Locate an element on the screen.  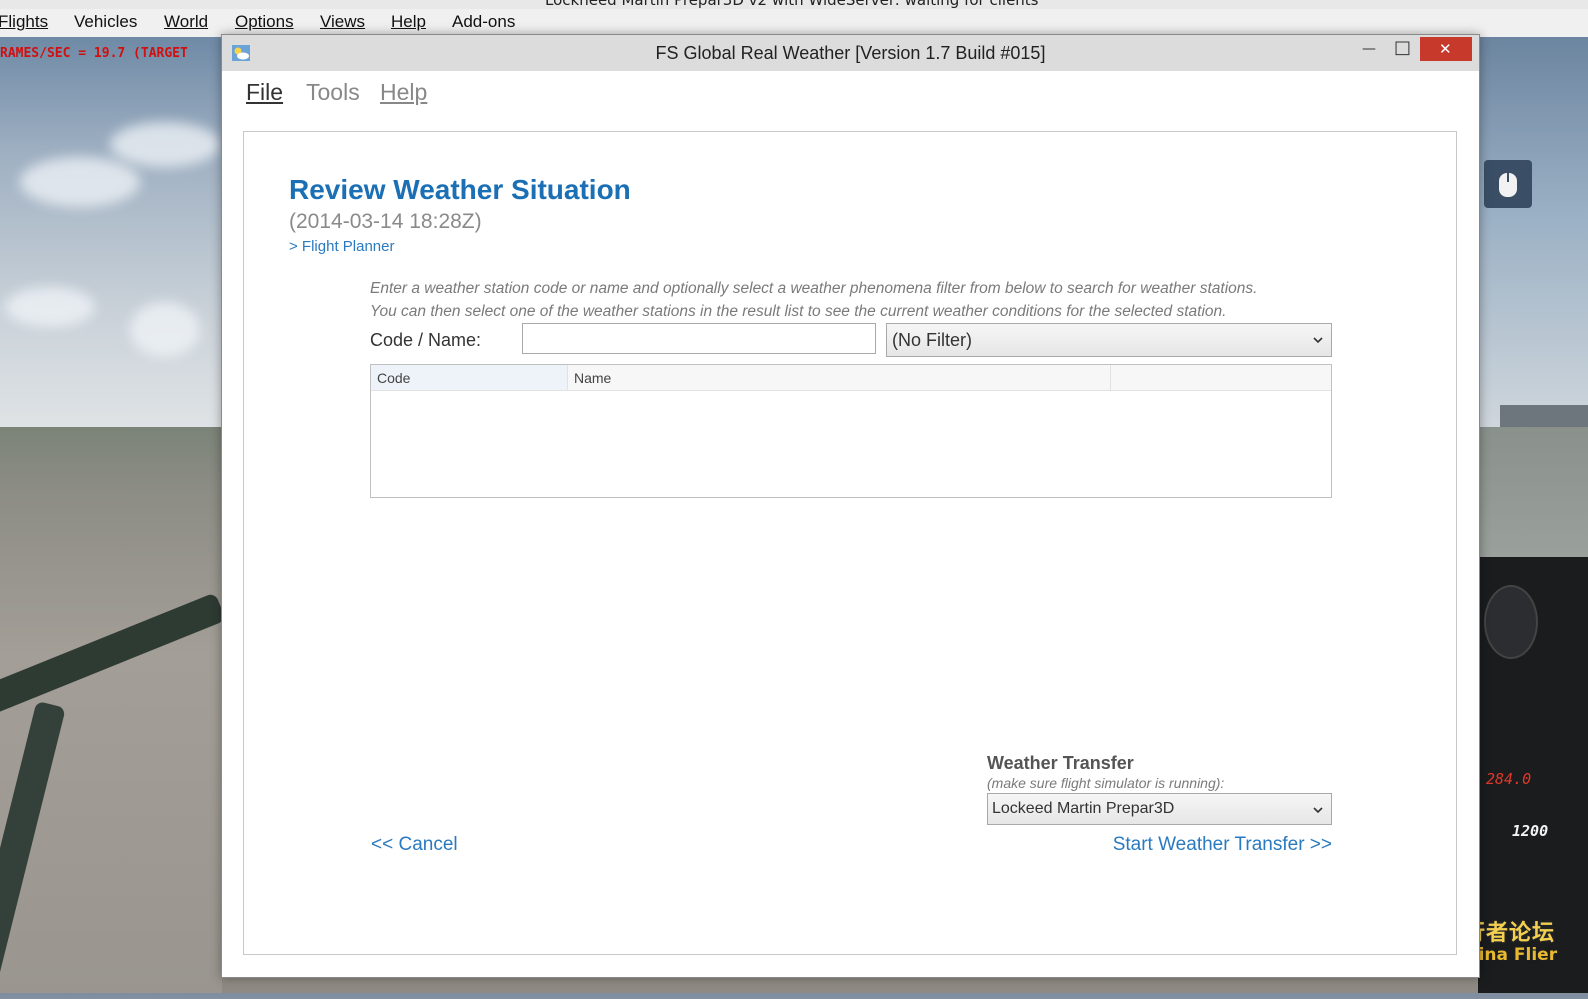
menu-tools-label: Tools is located at coordinates (333, 92).